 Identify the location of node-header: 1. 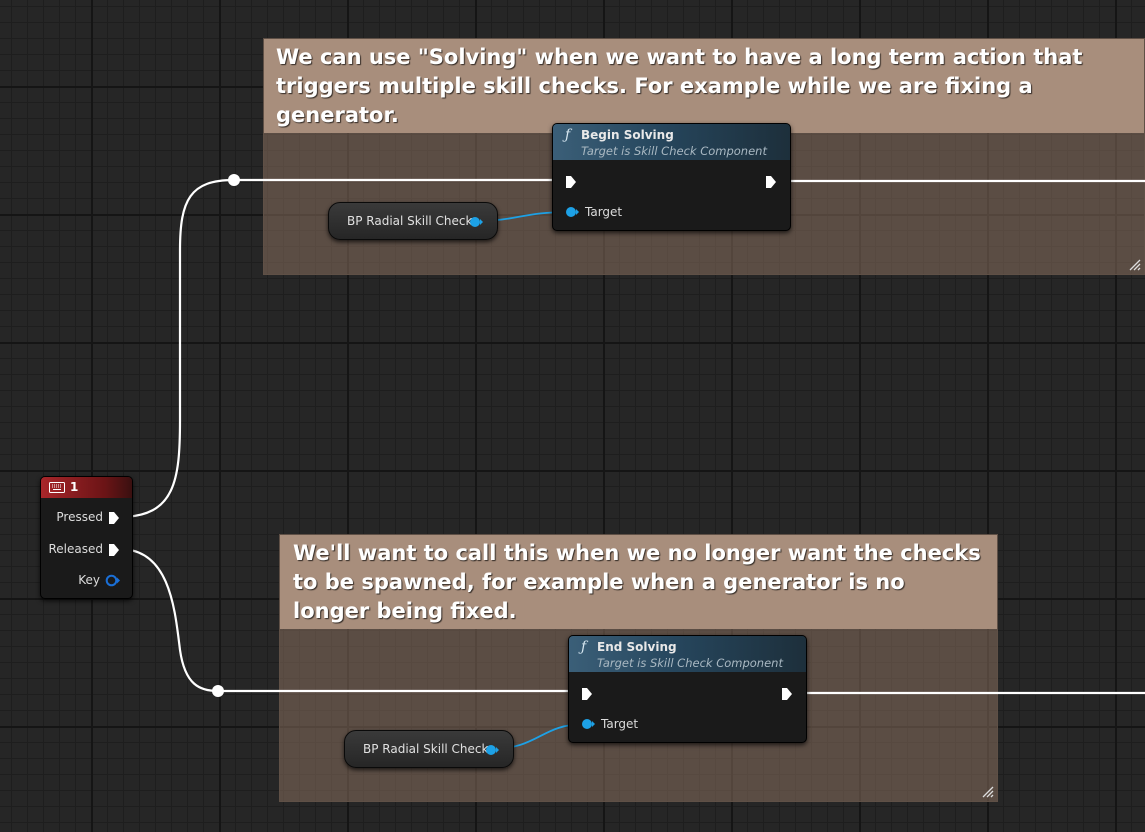
(86, 487).